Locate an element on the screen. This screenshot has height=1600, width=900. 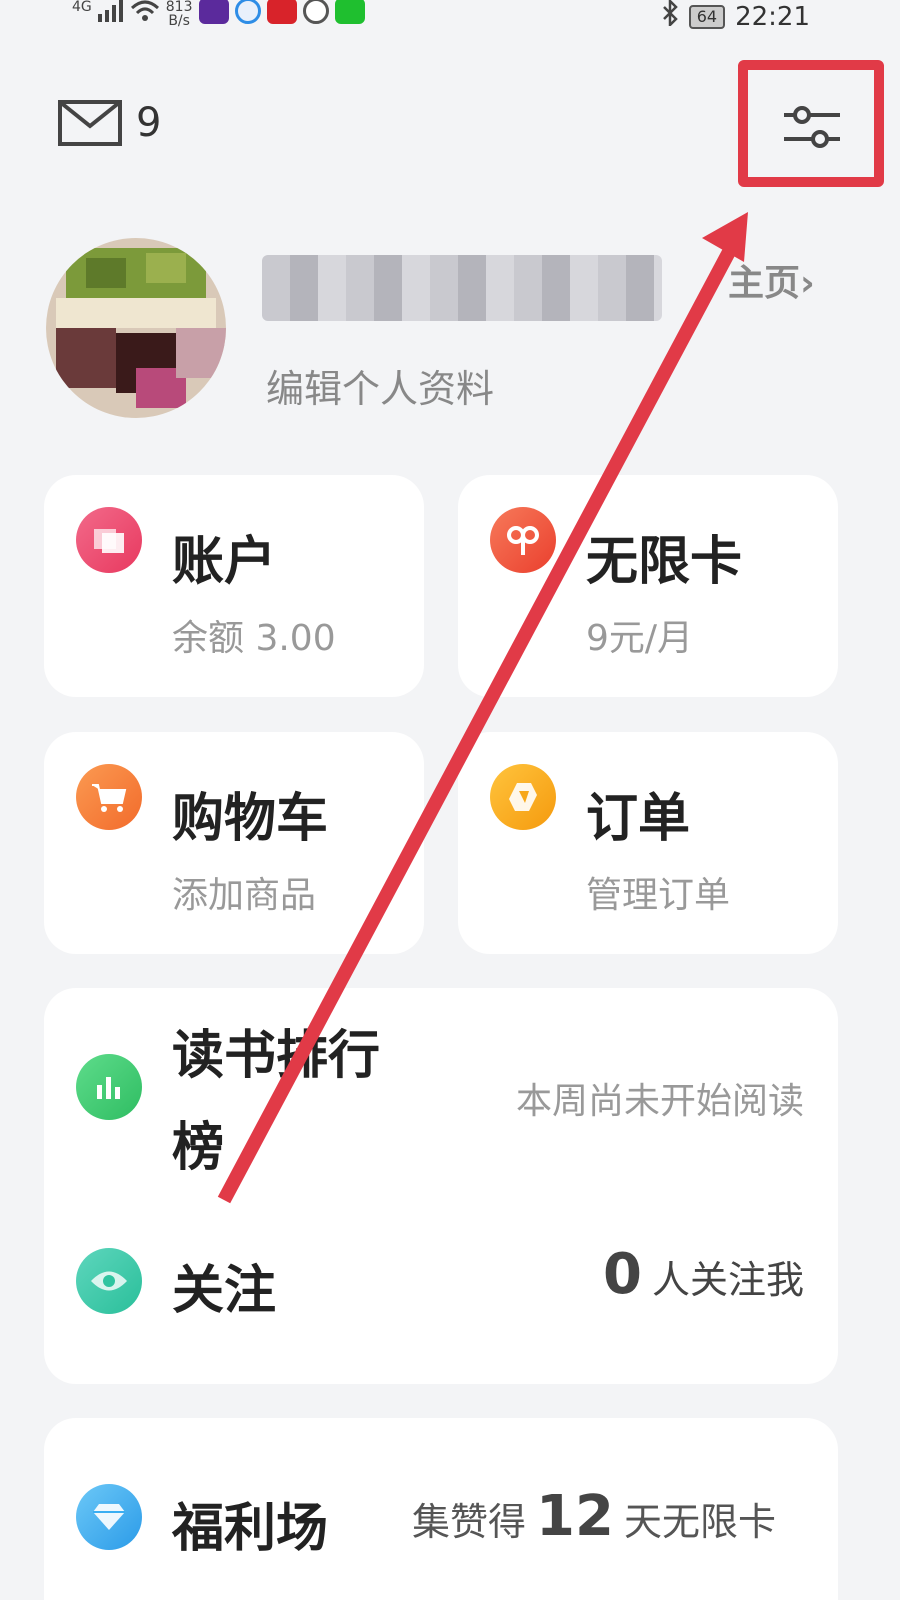
welfare-prefix: 集赞得 is located at coordinates (469, 1522).